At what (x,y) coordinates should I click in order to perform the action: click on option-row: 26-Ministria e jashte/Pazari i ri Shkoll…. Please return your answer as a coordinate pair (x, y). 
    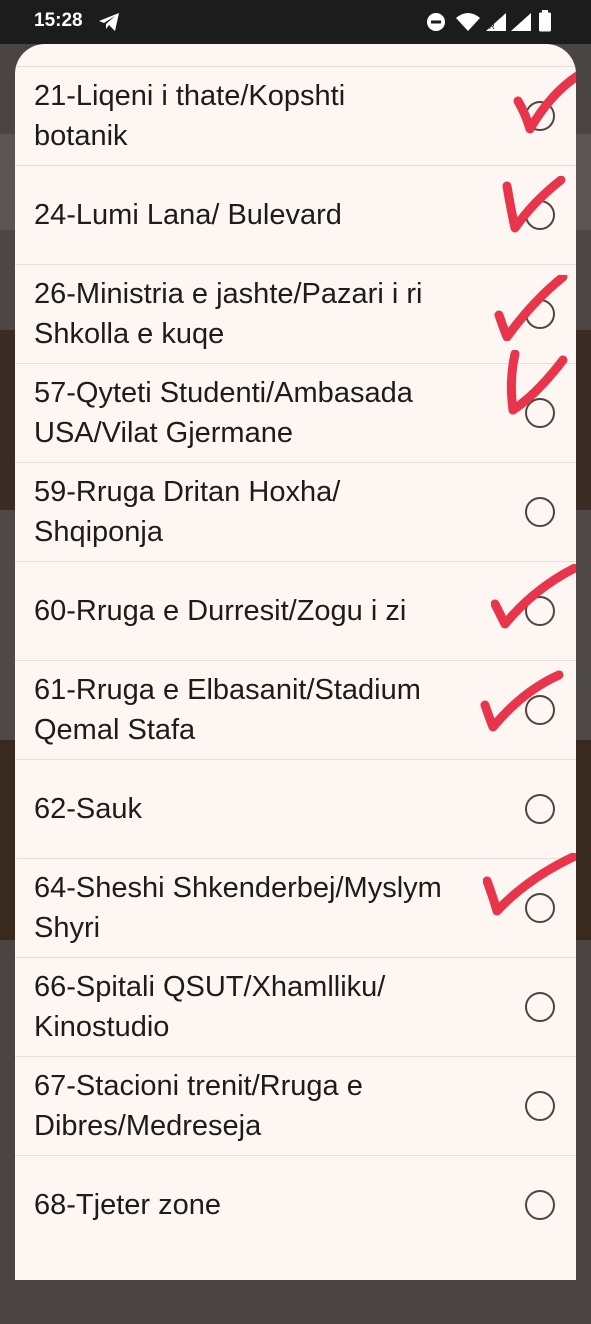
    Looking at the image, I should click on (295, 313).